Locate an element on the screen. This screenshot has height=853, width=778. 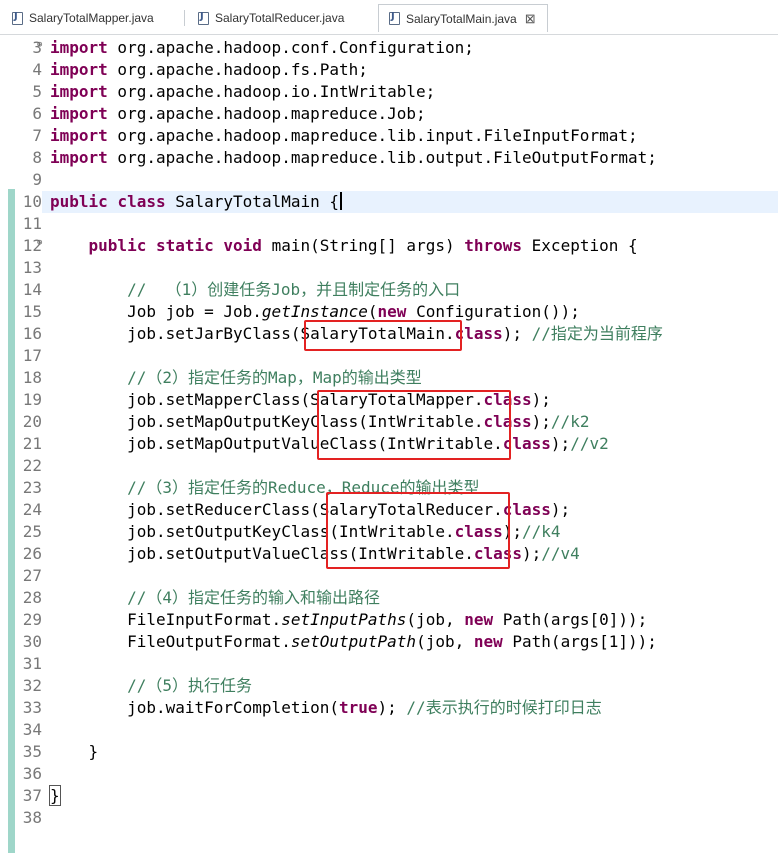
line-number: 36 is located at coordinates (32, 773).